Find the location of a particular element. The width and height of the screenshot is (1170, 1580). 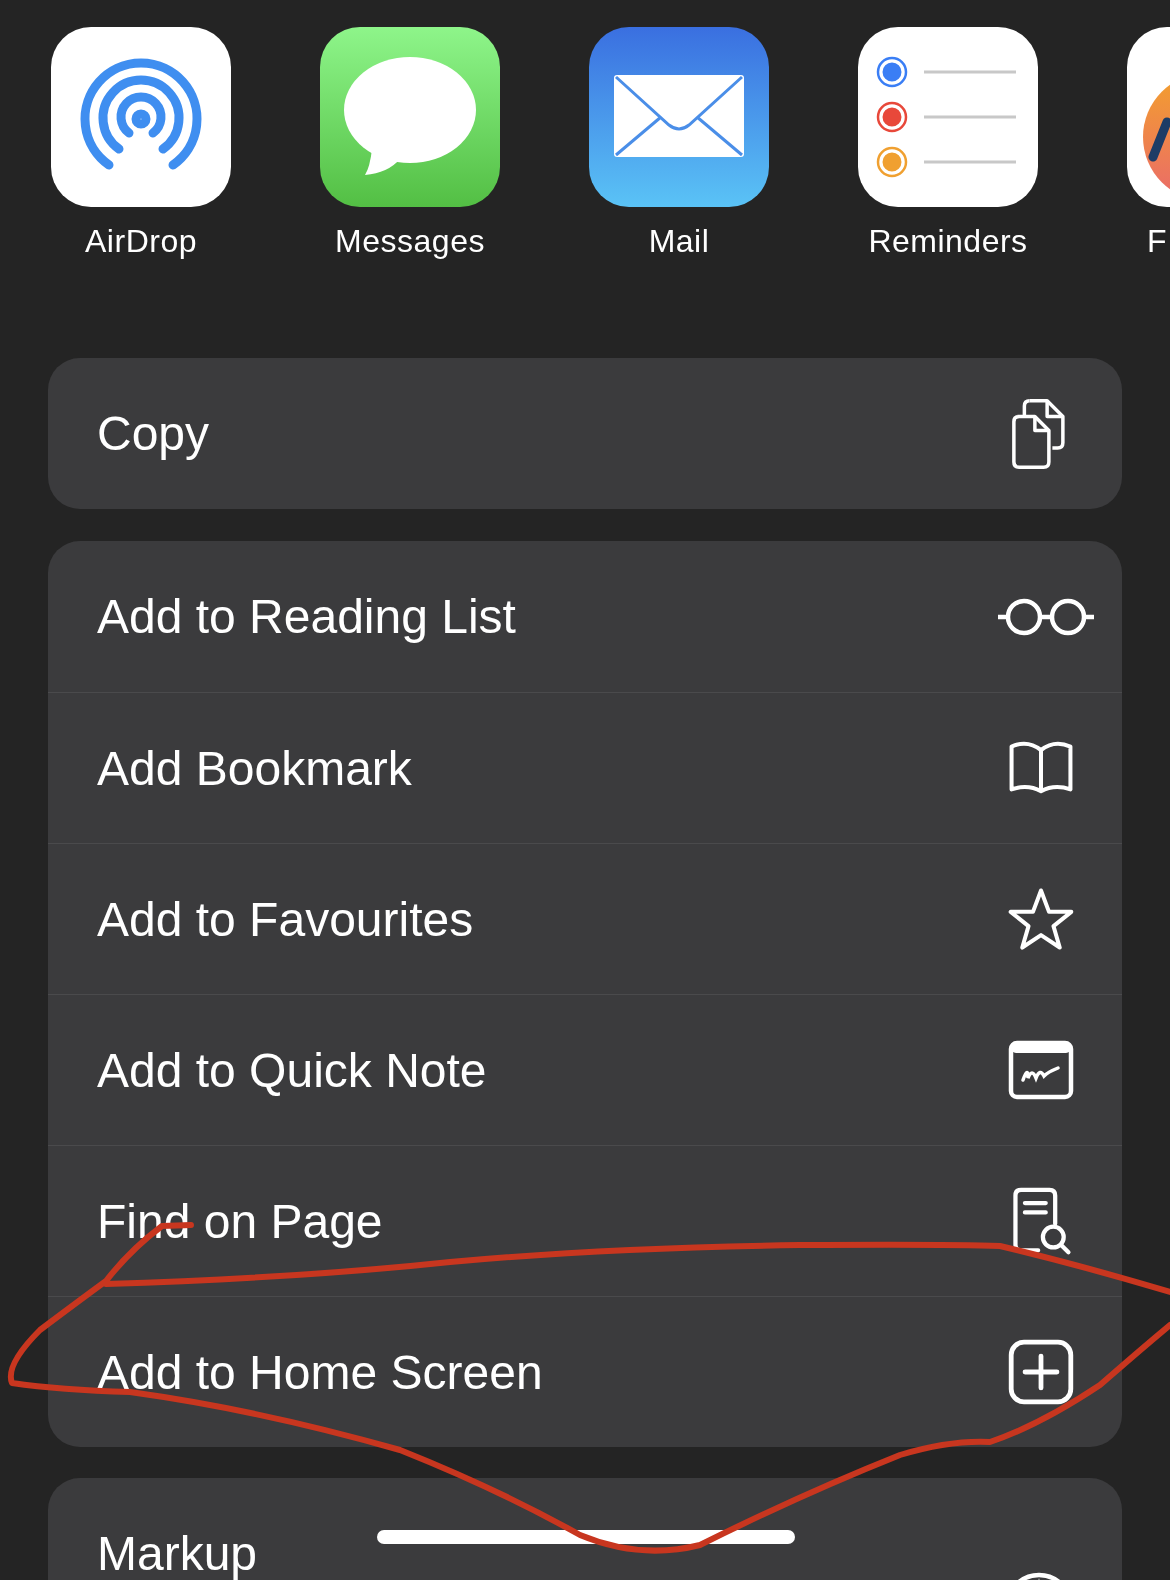

action-row: Copy is located at coordinates (585, 433).